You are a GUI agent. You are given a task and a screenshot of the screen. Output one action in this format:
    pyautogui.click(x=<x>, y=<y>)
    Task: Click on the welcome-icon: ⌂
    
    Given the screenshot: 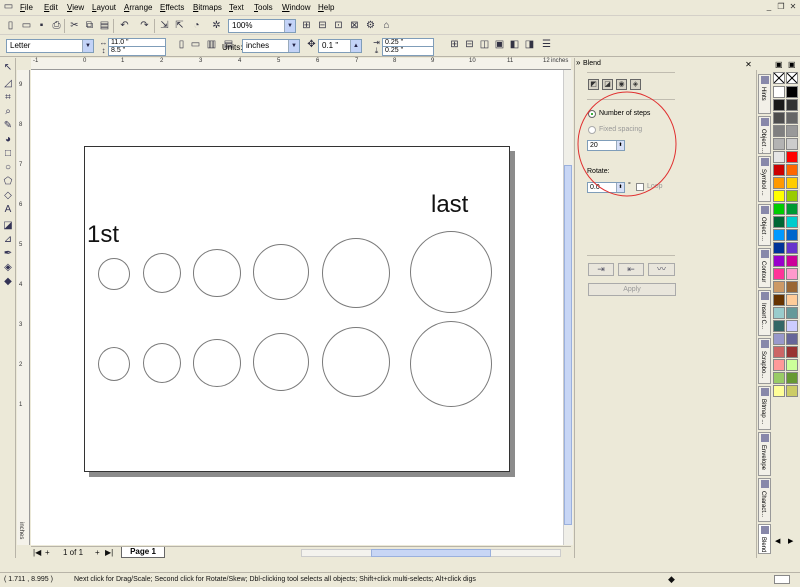 What is the action you would take?
    pyautogui.click(x=386, y=26)
    